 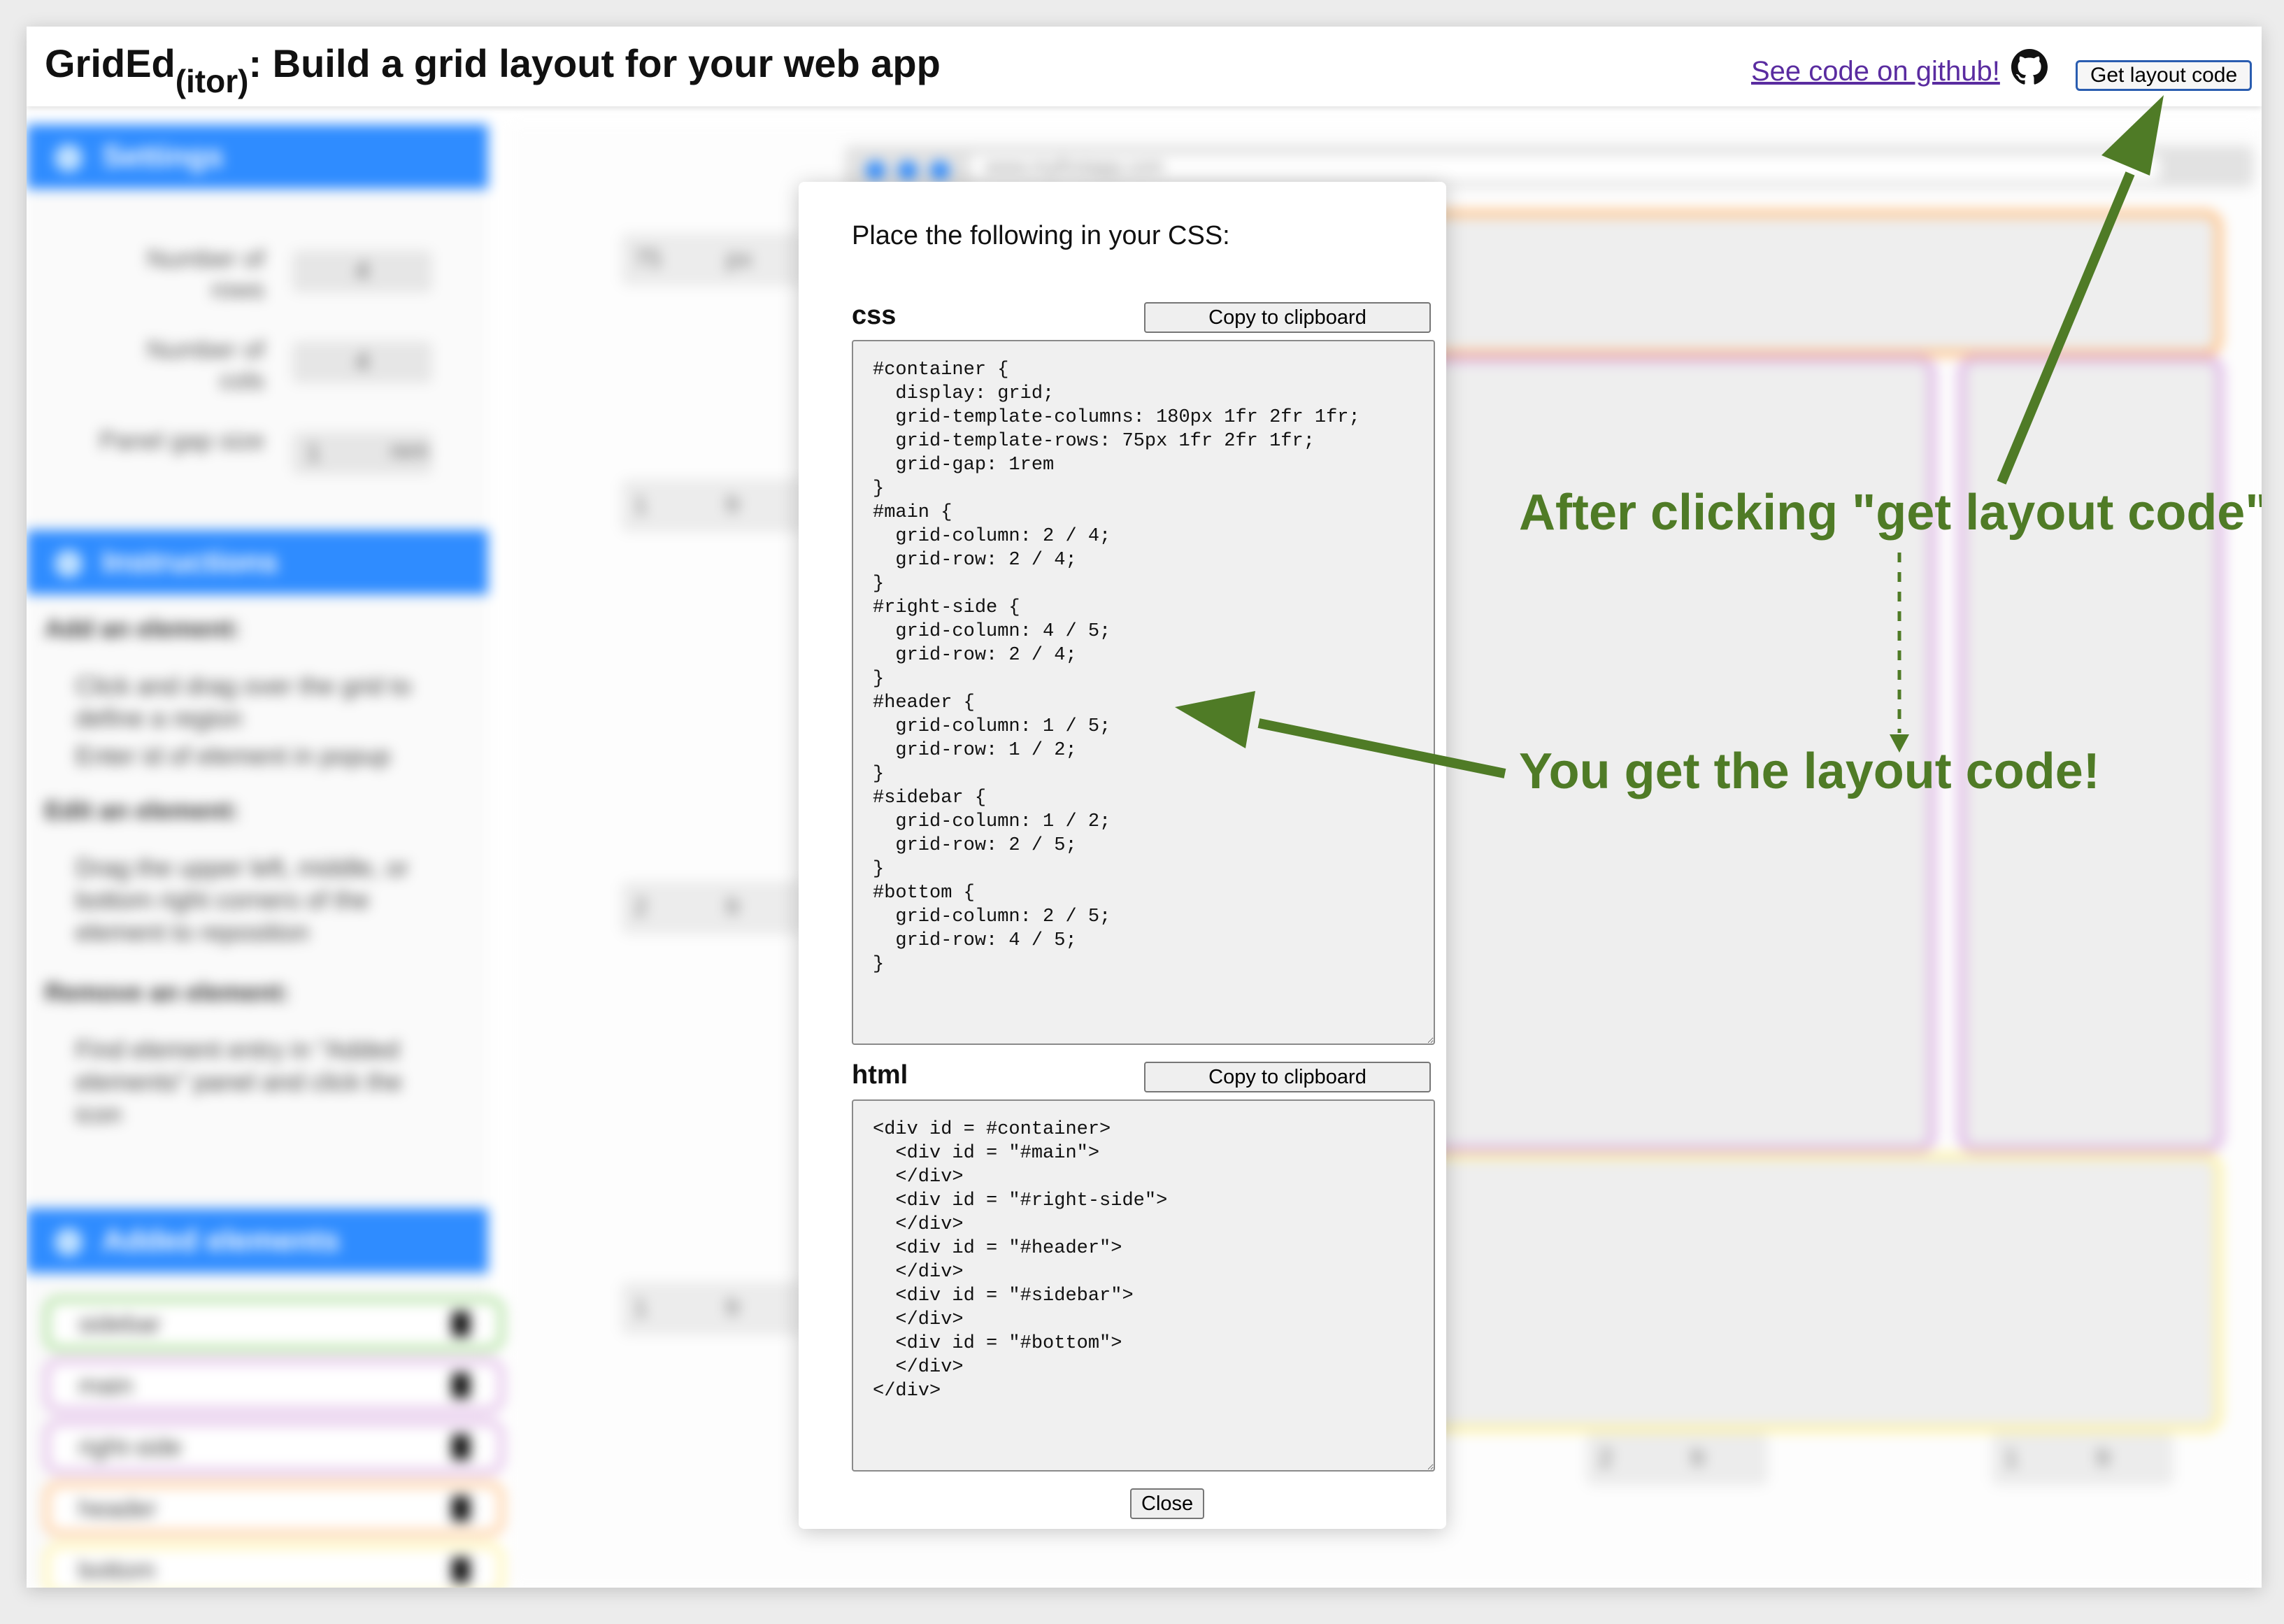 What do you see at coordinates (2066, 328) in the screenshot?
I see `arrow-to-layout-button` at bounding box center [2066, 328].